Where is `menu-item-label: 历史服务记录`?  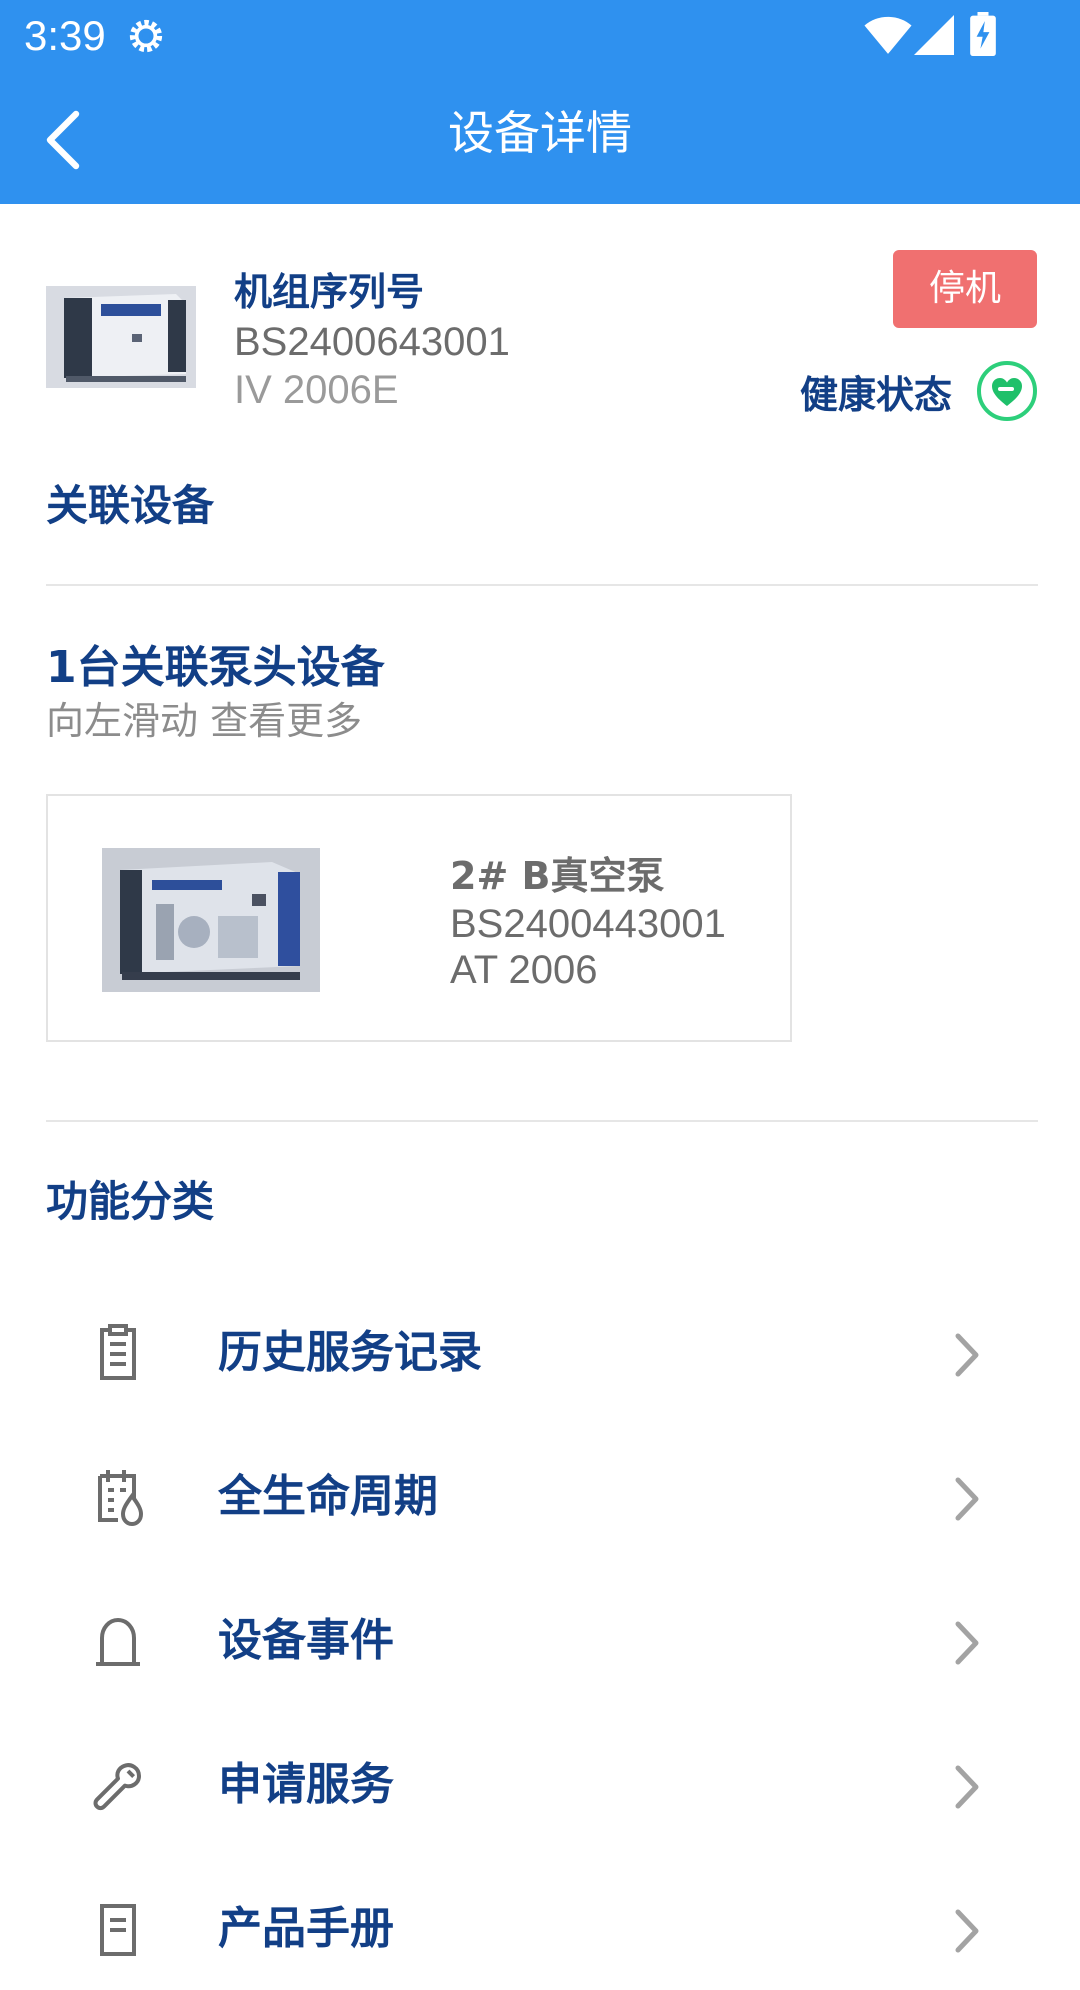
menu-item-label: 历史服务记录 is located at coordinates (350, 1352).